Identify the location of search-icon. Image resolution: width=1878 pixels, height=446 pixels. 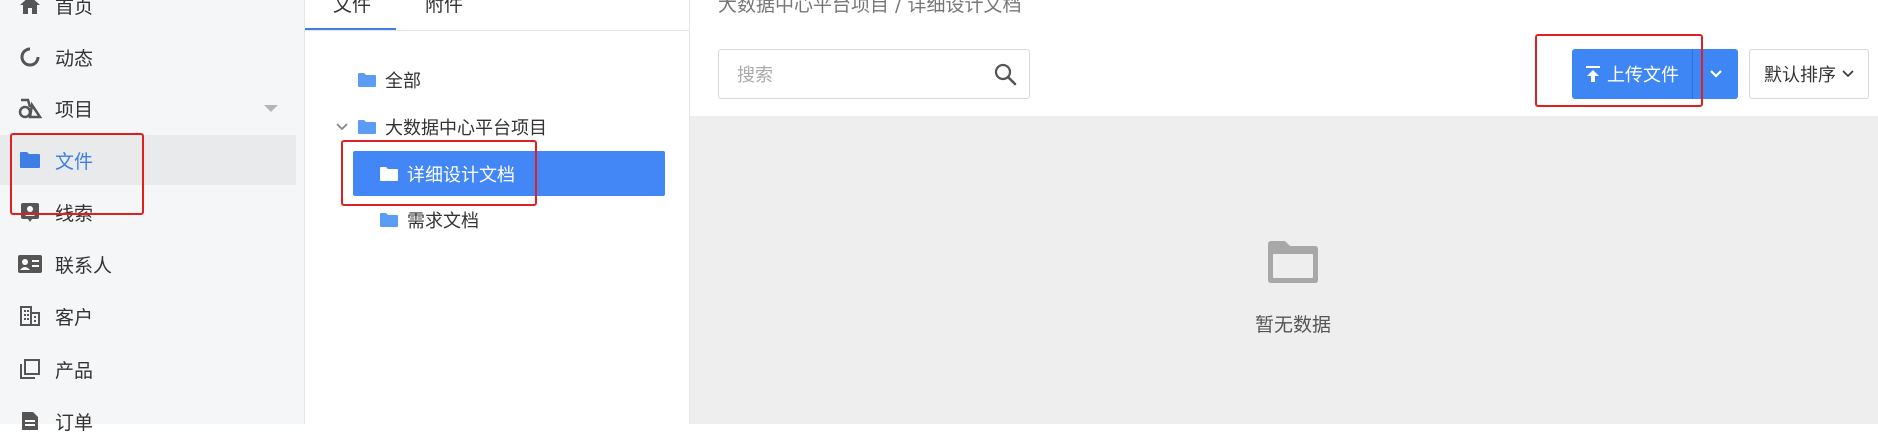
(1005, 74).